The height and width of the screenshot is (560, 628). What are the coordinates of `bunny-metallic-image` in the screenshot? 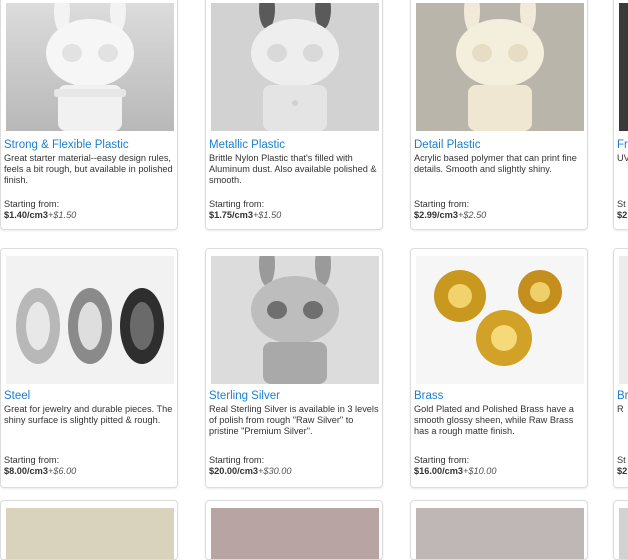 It's located at (295, 65).